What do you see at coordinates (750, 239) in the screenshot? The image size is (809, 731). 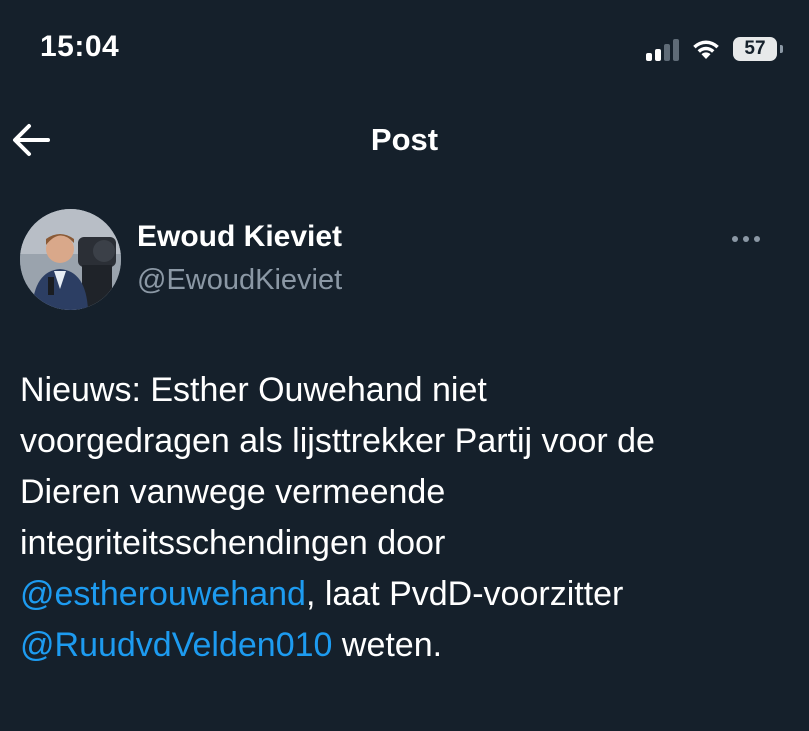 I see `more-options-button` at bounding box center [750, 239].